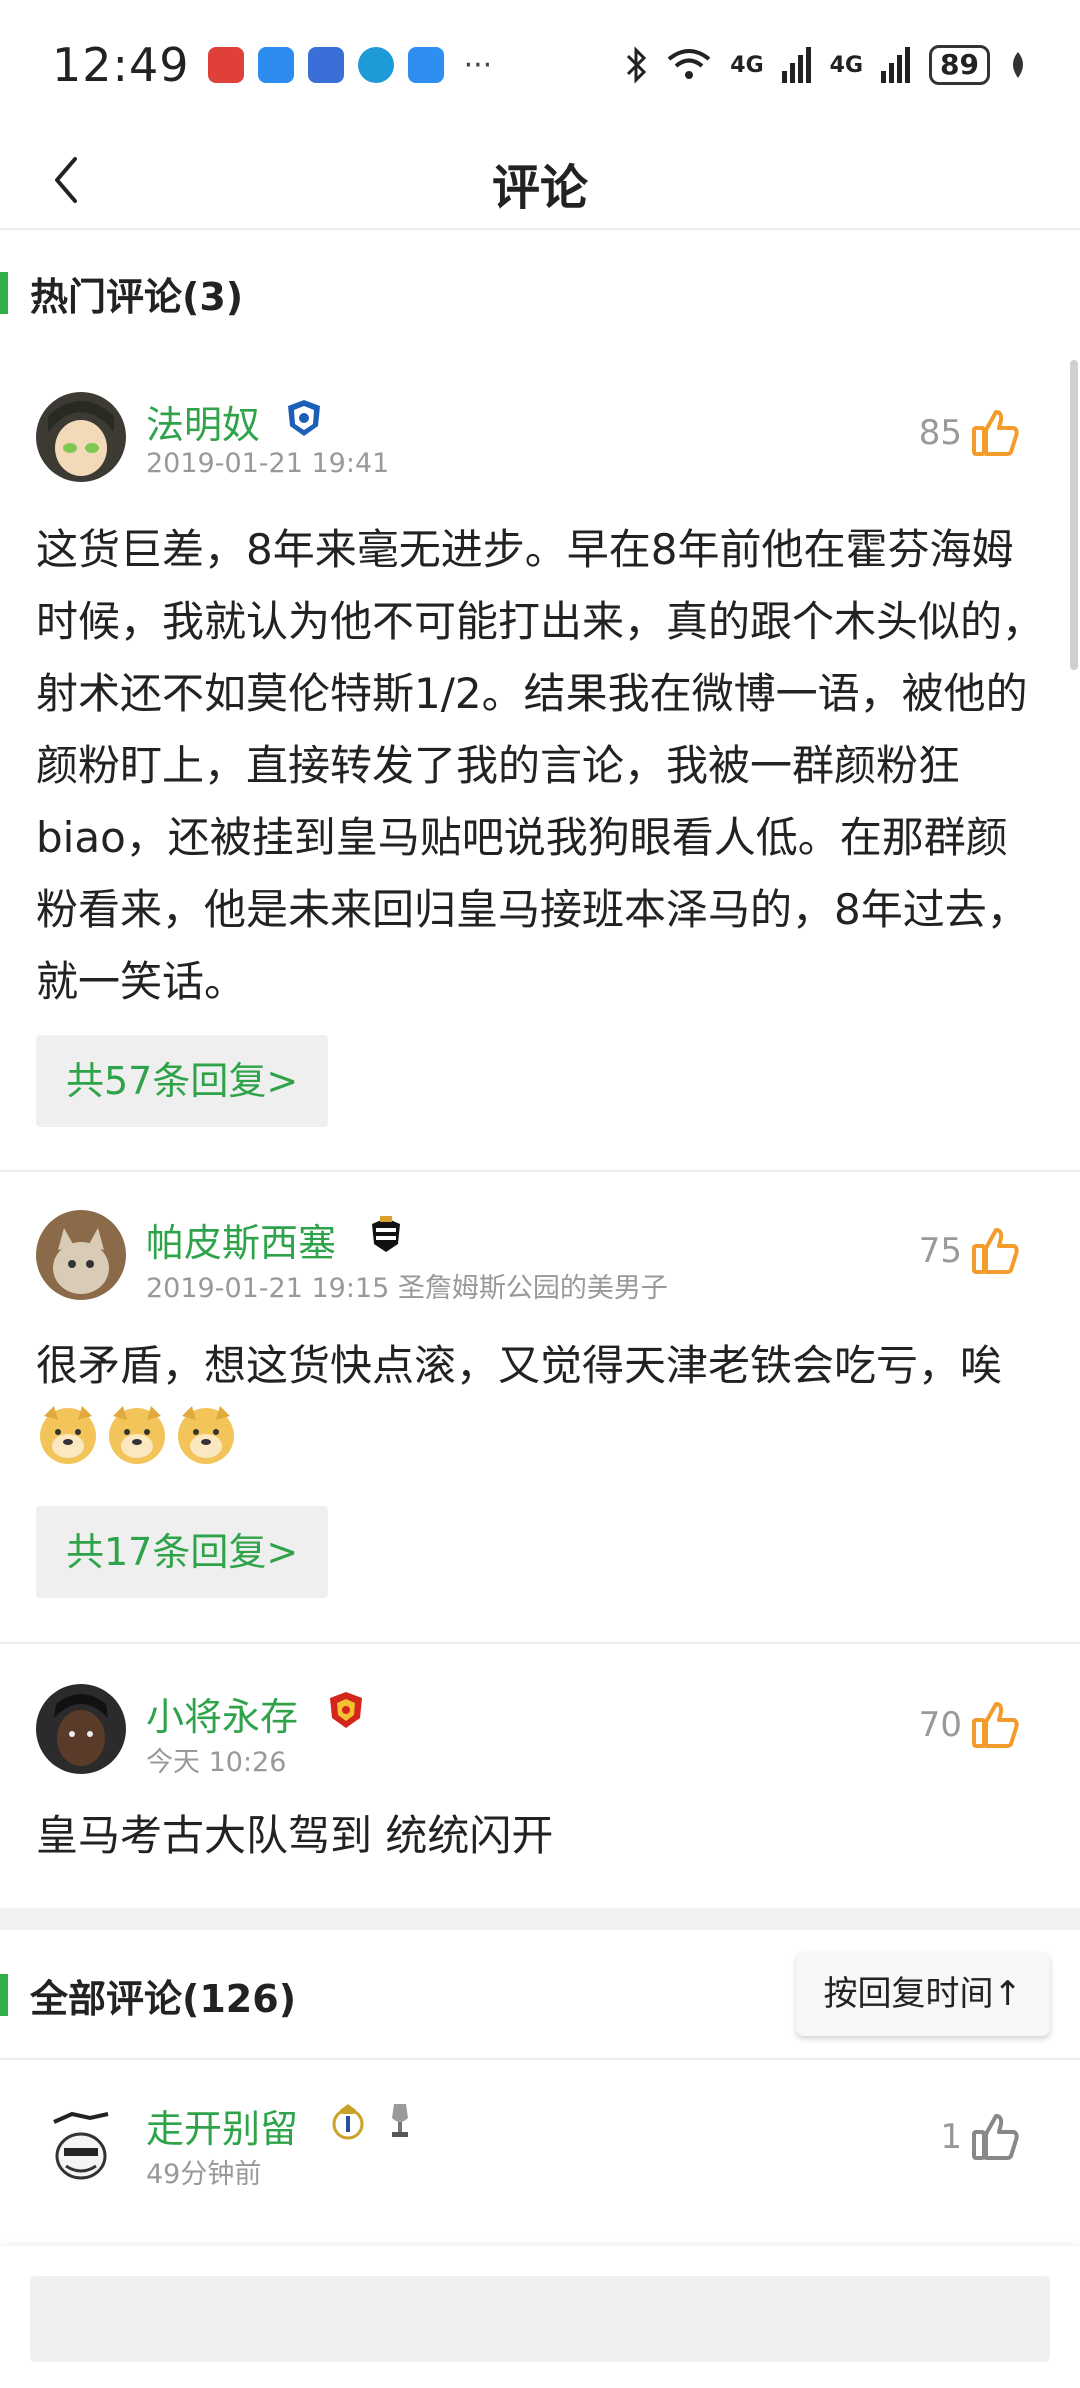 This screenshot has width=1080, height=2388. Describe the element at coordinates (637, 65) in the screenshot. I see `bluetooth-icon` at that location.